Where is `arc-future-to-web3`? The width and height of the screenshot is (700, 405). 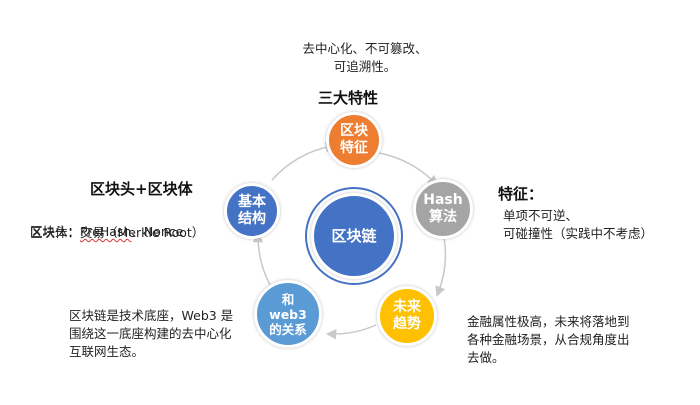 arc-future-to-web3 is located at coordinates (351, 332).